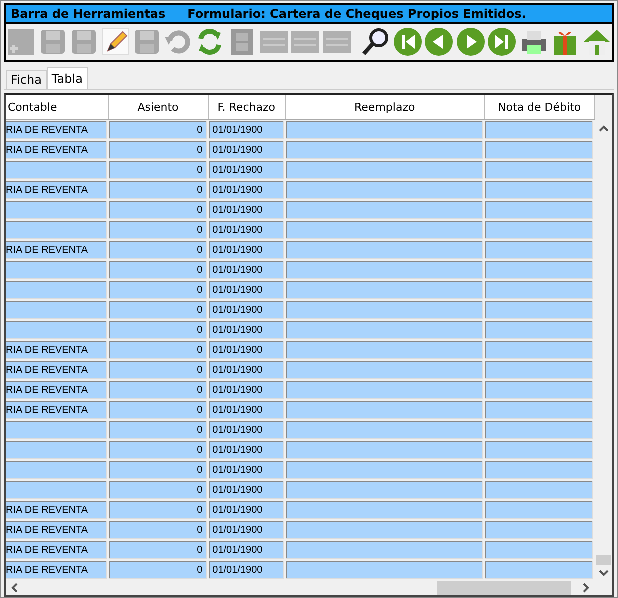 This screenshot has width=618, height=598. I want to click on last-button, so click(502, 42).